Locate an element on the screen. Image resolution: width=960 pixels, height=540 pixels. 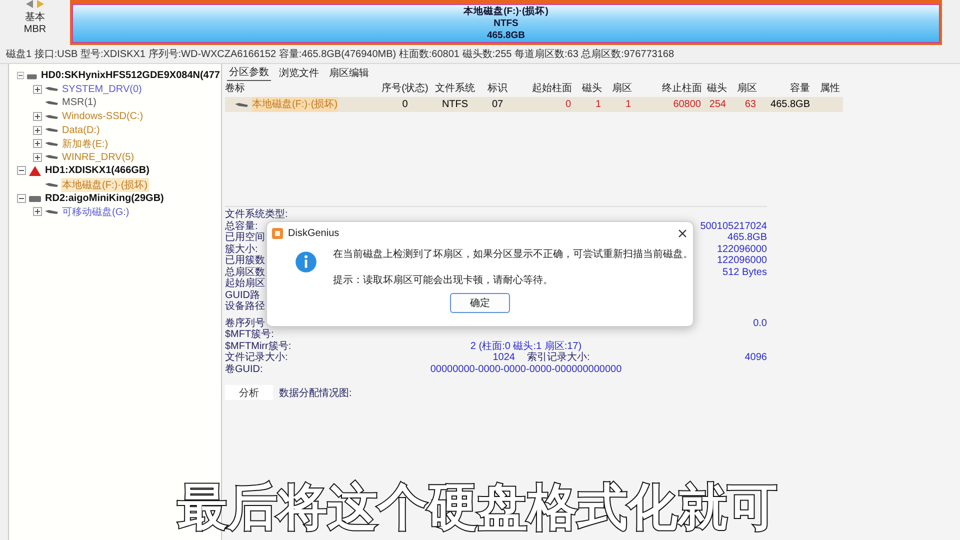
partition-scheme-label: MBR is located at coordinates (35, 29).